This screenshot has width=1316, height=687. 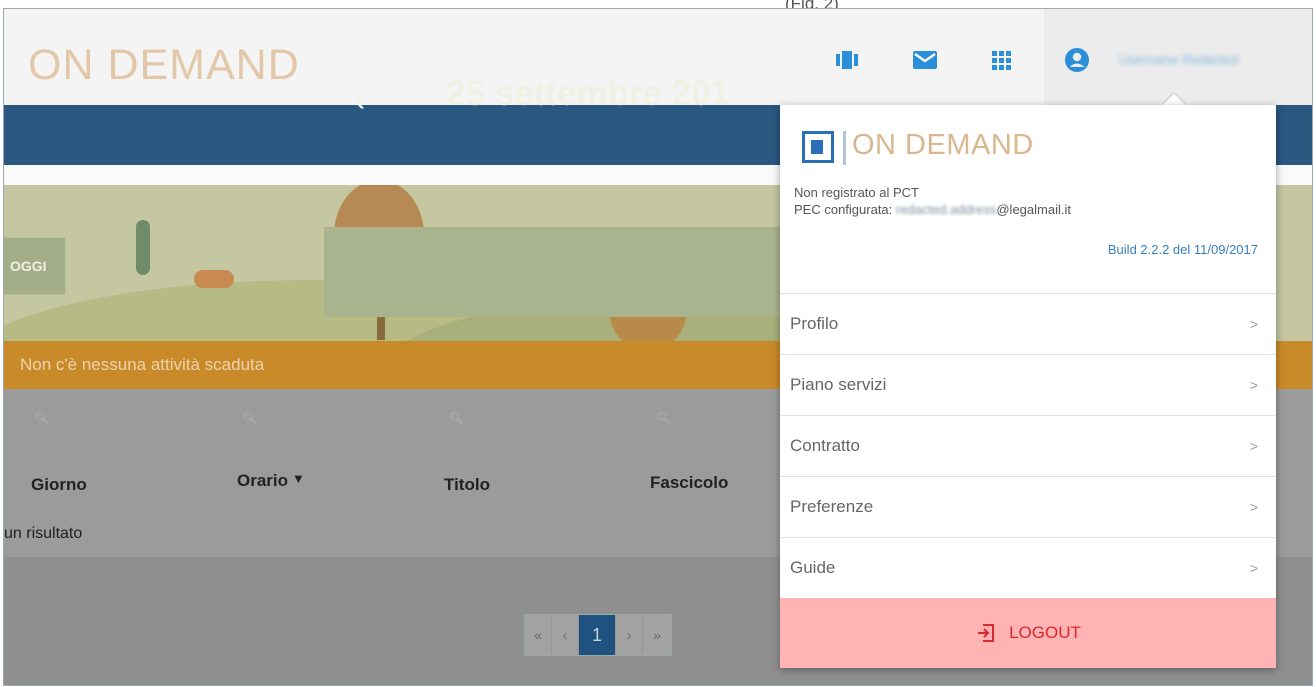 I want to click on menu-item-label: Piano servizi, so click(x=838, y=384).